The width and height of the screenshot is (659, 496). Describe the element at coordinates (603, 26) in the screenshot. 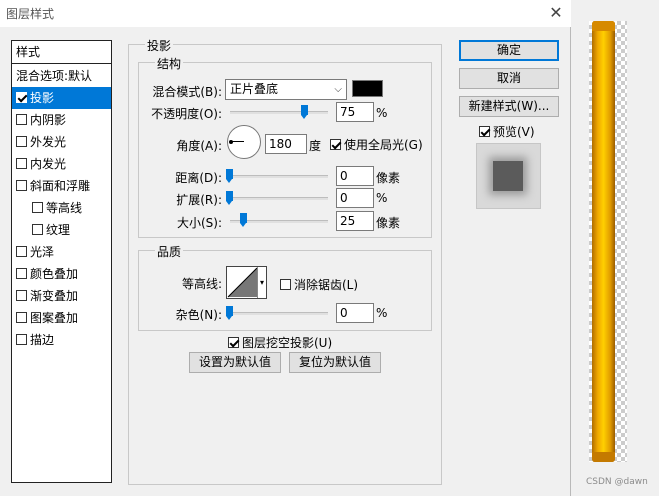

I see `gold-bar-top-cap` at that location.